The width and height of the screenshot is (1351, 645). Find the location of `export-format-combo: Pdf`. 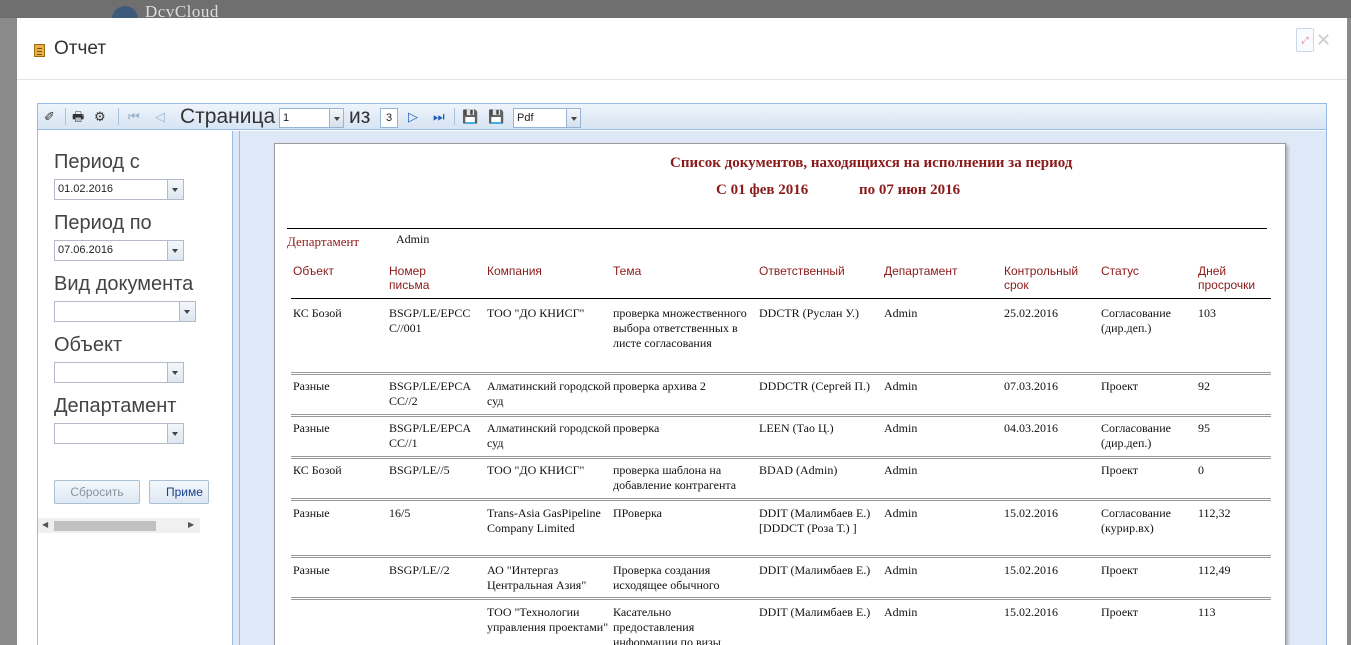

export-format-combo: Pdf is located at coordinates (547, 118).